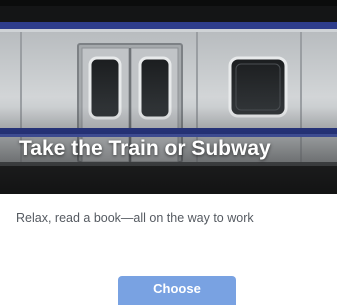  I want to click on choose-button: Choose, so click(177, 290).